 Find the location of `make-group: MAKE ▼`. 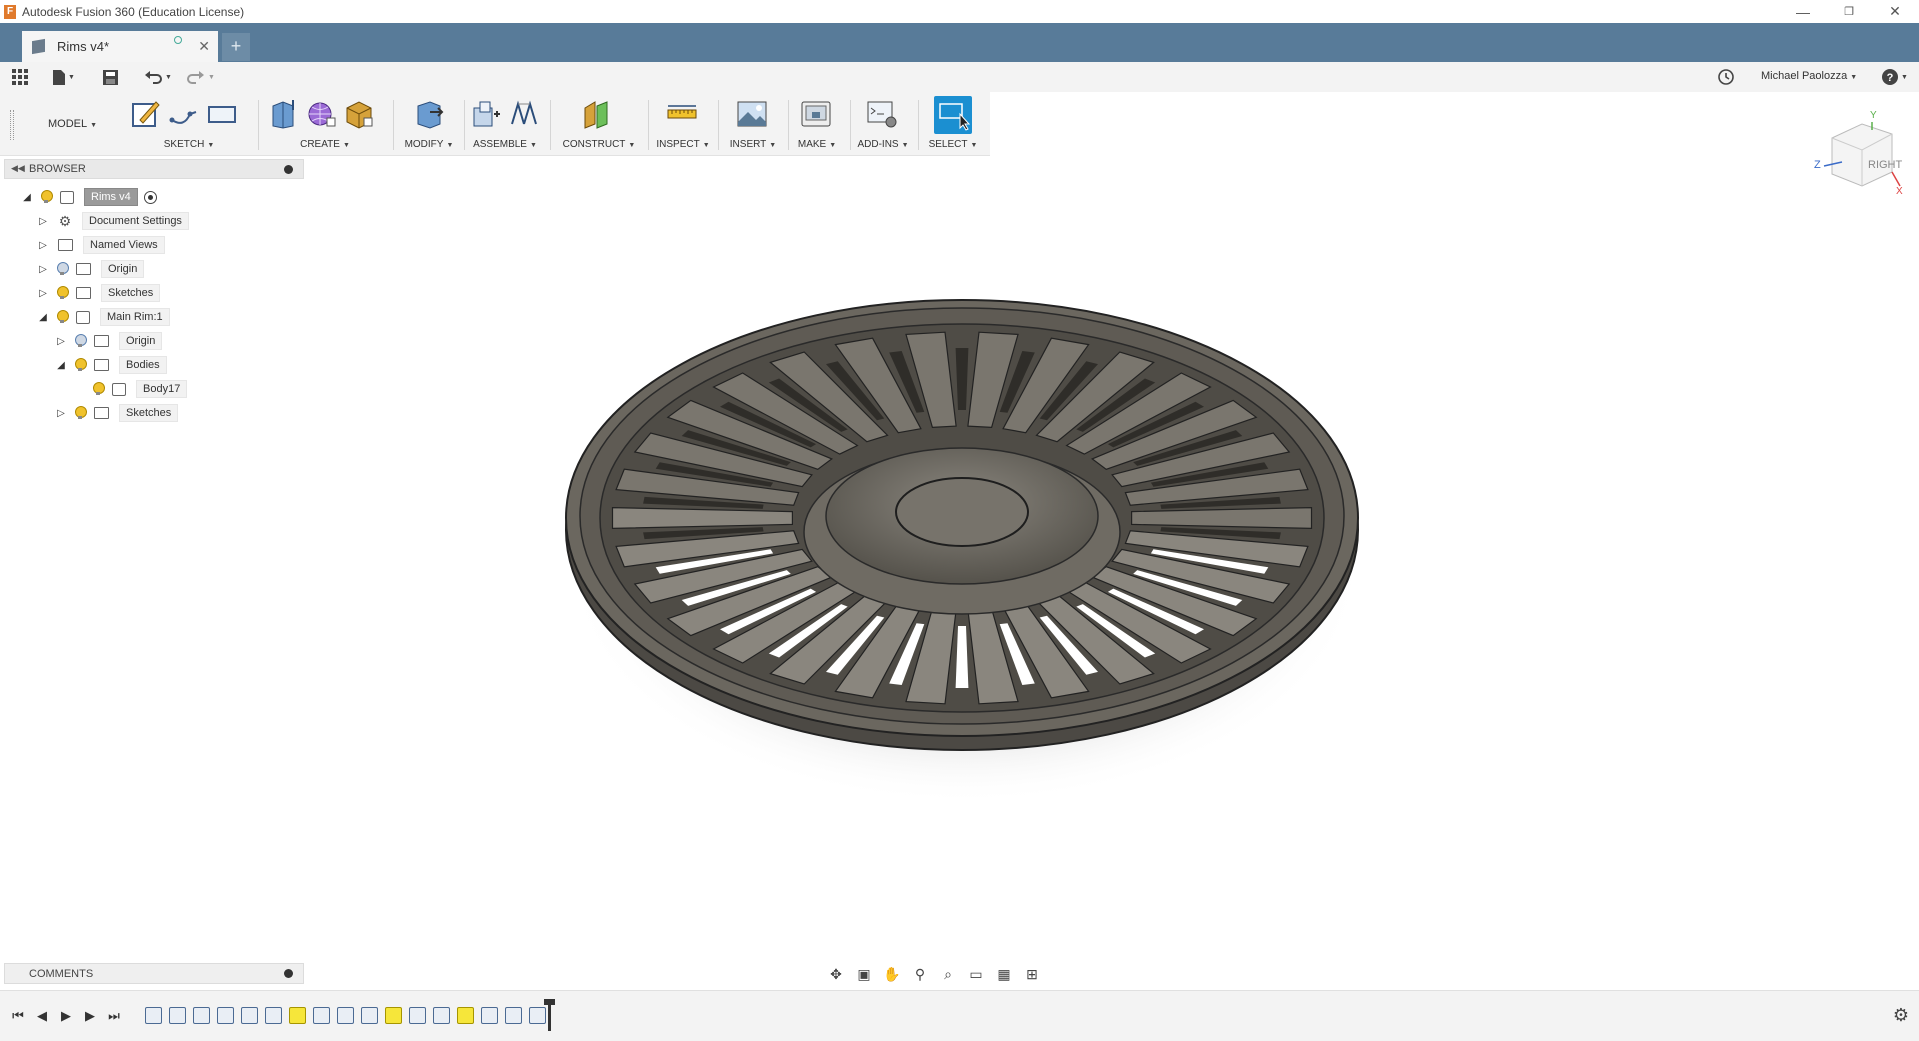

make-group: MAKE ▼ is located at coordinates (817, 124).